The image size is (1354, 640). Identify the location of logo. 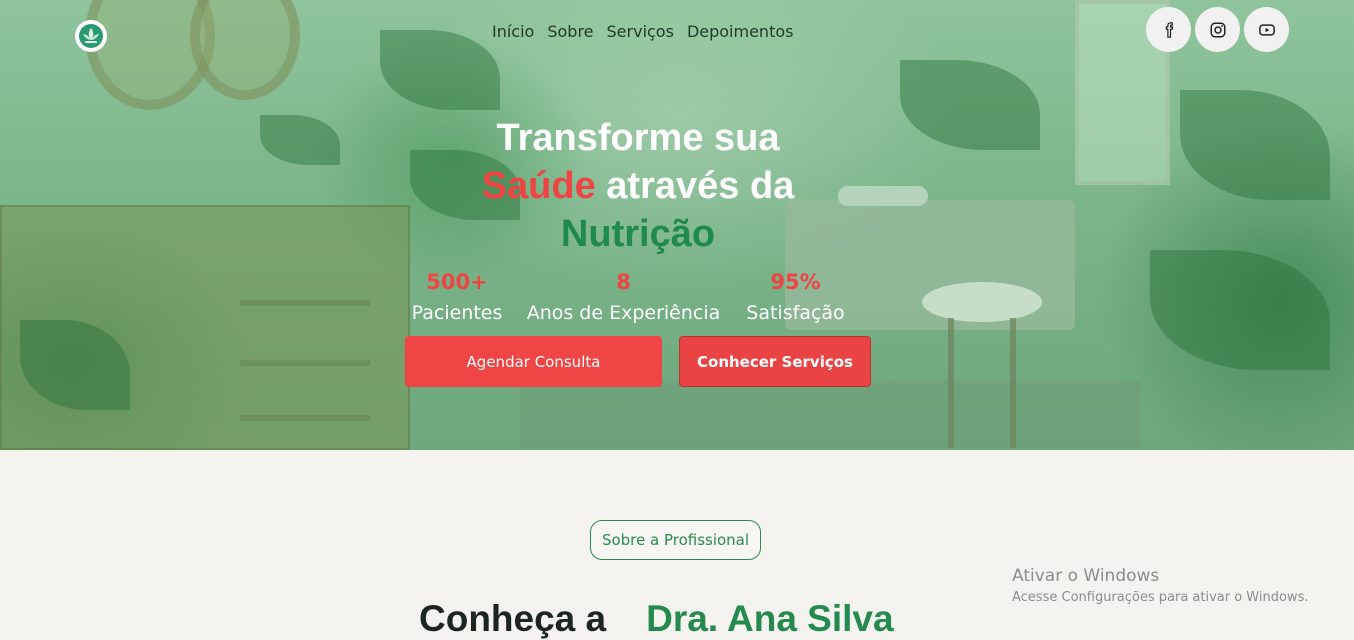
(91, 36).